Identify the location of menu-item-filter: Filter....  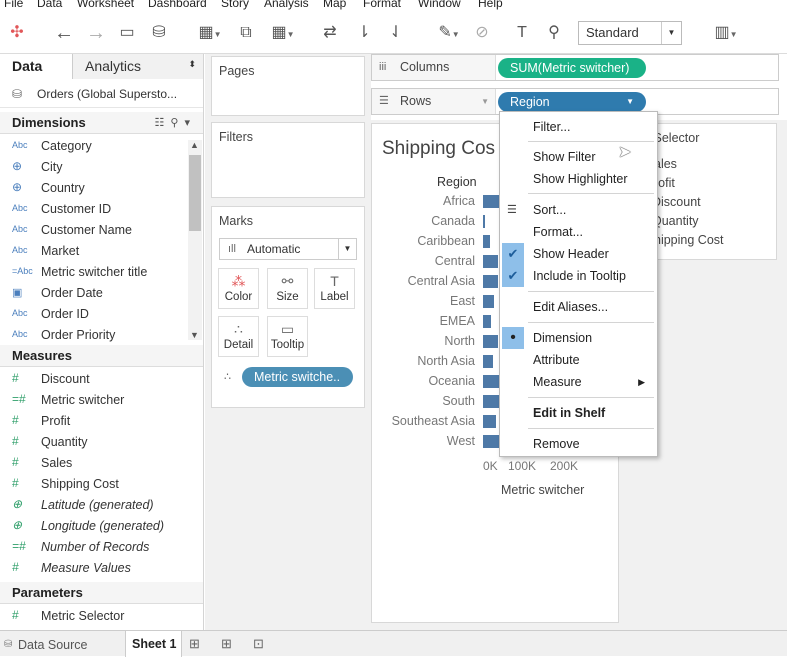
(578, 127).